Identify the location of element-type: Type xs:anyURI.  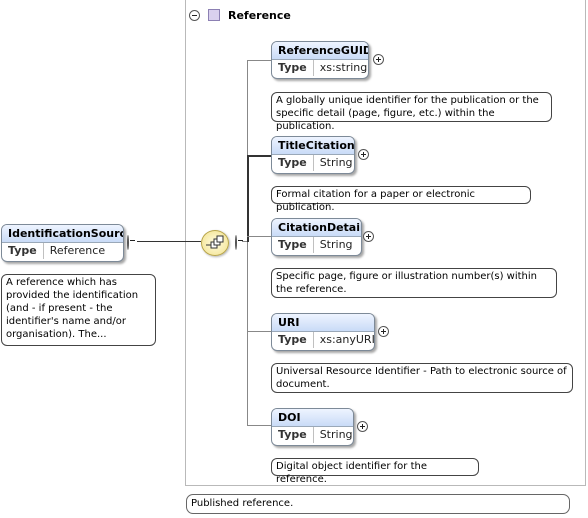
(323, 340).